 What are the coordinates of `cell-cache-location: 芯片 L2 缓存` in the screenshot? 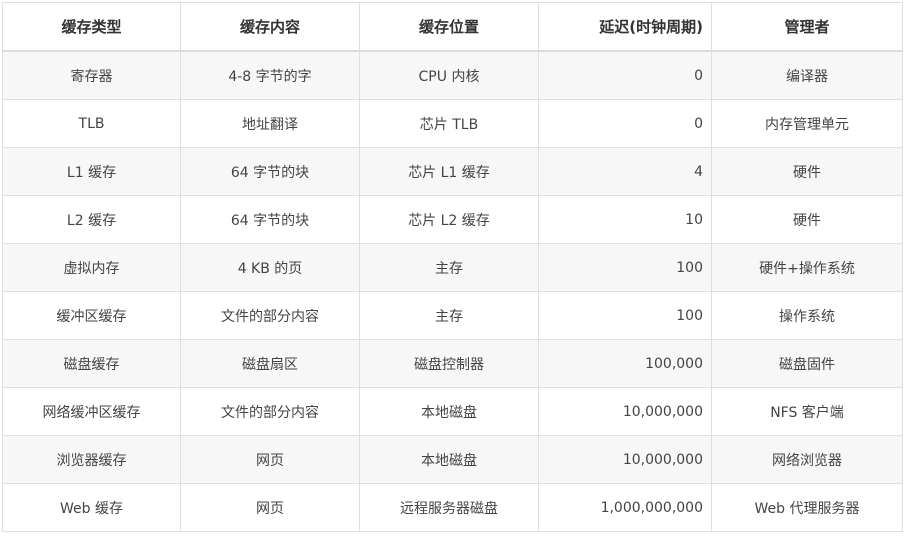 It's located at (449, 219).